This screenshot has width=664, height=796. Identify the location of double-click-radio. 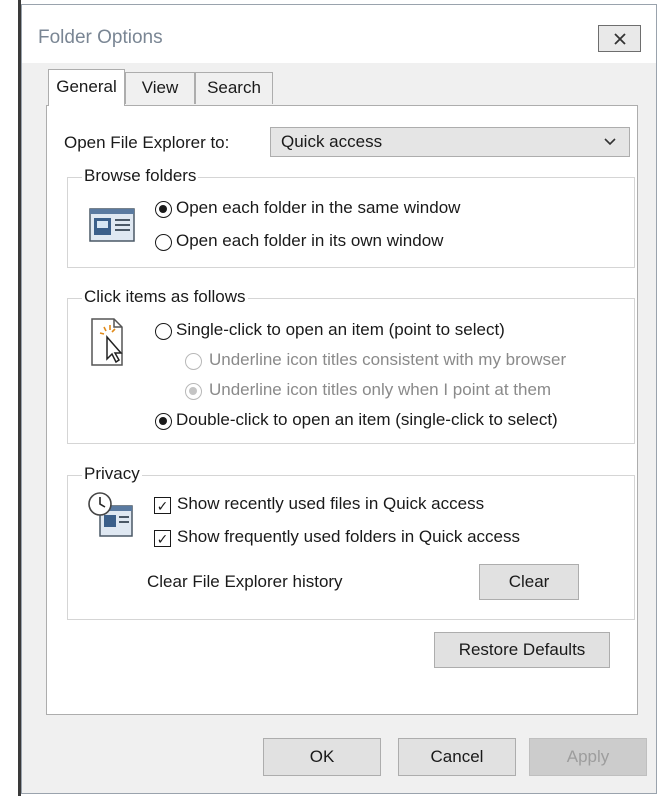
(163, 421).